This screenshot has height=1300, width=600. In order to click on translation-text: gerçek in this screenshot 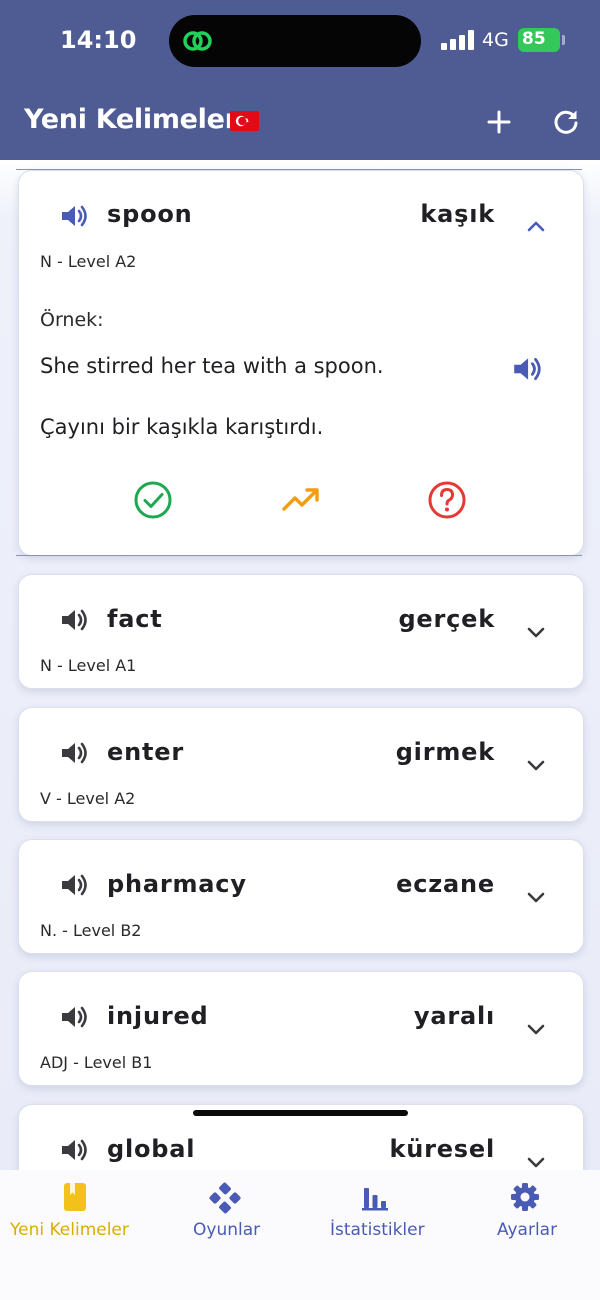, I will do `click(446, 619)`.